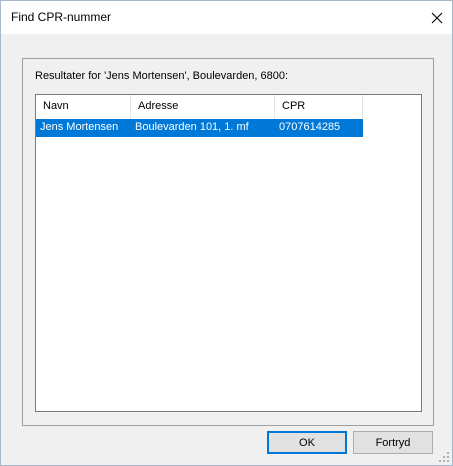 This screenshot has width=453, height=466. Describe the element at coordinates (79, 127) in the screenshot. I see `cell-navn: Jens Mortensen` at that location.